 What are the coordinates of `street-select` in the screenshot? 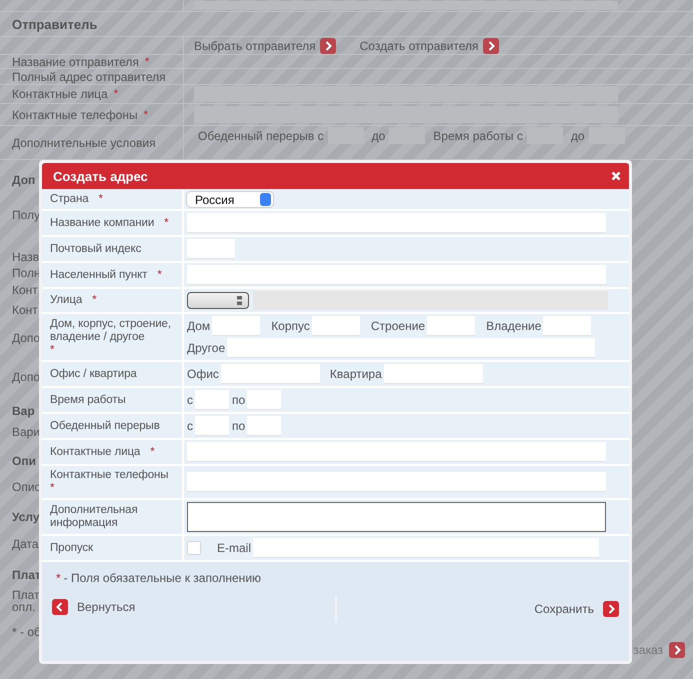 It's located at (218, 300).